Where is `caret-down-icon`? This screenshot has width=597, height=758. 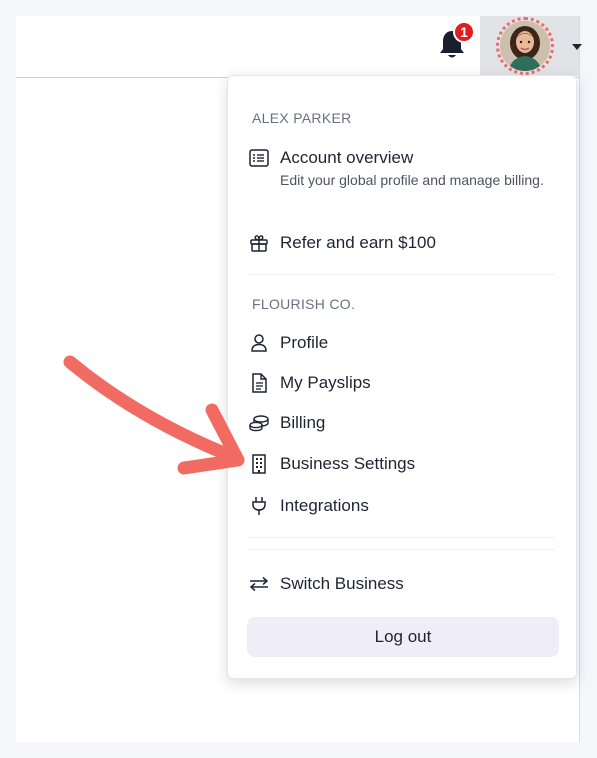
caret-down-icon is located at coordinates (577, 47).